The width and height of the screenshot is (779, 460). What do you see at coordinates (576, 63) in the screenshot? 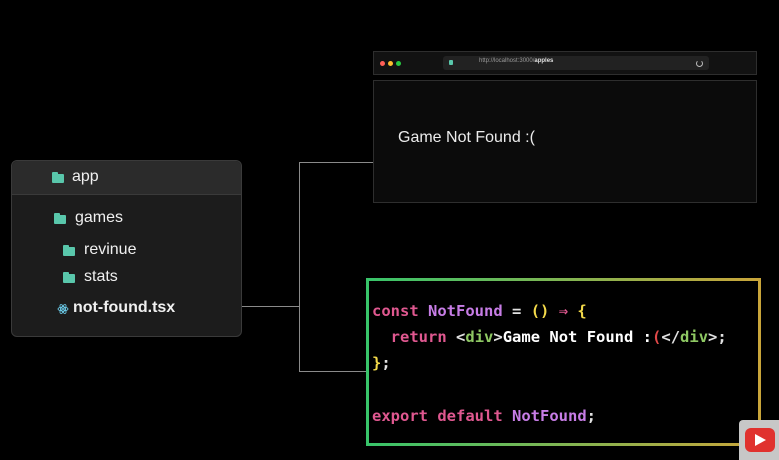
I see `address-bar: http://localhost:3000/apples` at bounding box center [576, 63].